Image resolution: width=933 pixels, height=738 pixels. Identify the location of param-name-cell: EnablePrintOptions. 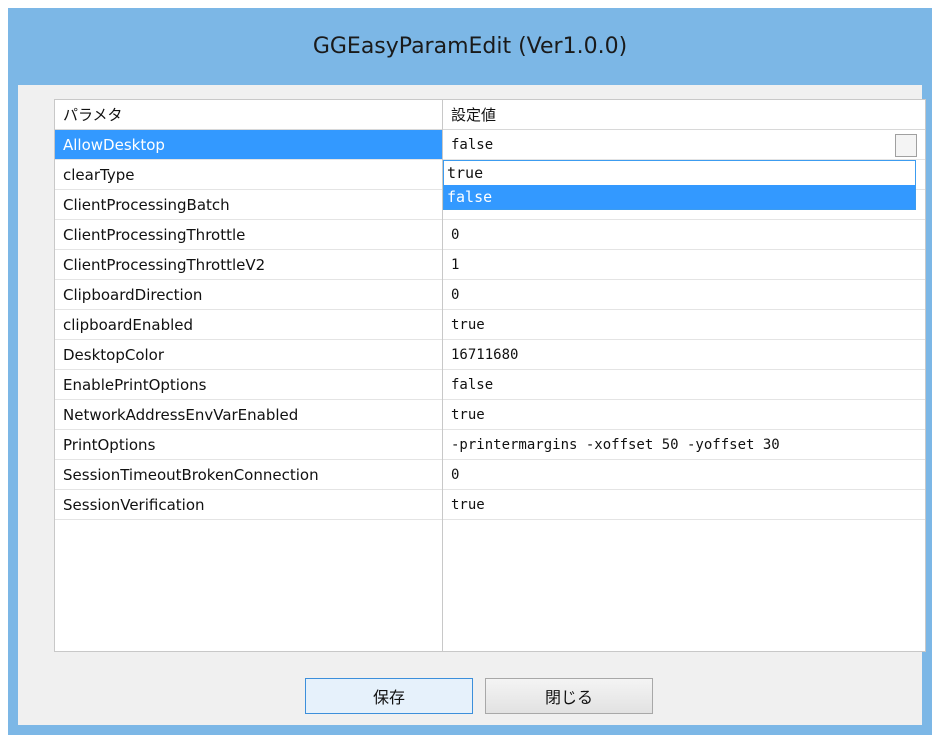
(248, 385).